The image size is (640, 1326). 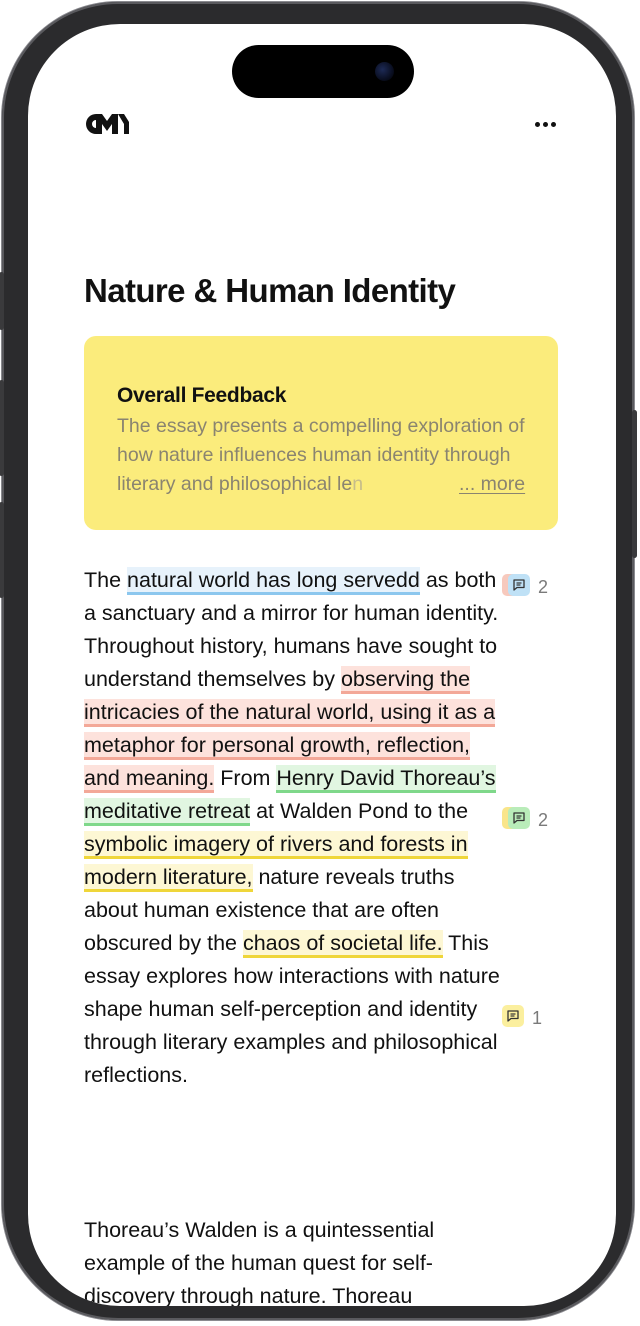 I want to click on camera-icon, so click(x=384, y=71).